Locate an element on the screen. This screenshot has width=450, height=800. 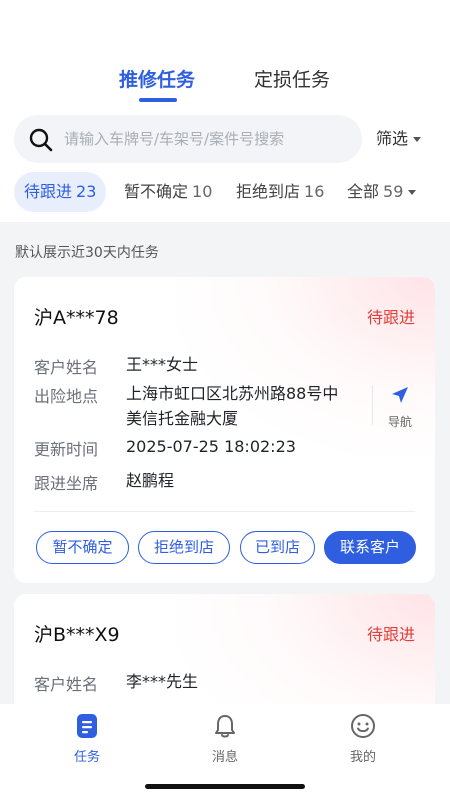
agent-value: 赵鹏程 is located at coordinates (150, 480).